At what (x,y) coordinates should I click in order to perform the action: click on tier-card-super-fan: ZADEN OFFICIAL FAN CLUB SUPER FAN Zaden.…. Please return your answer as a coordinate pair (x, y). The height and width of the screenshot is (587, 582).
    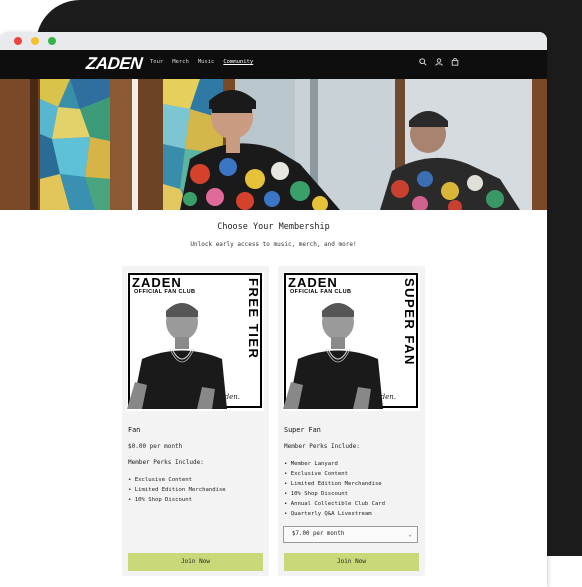
    Looking at the image, I should click on (351, 421).